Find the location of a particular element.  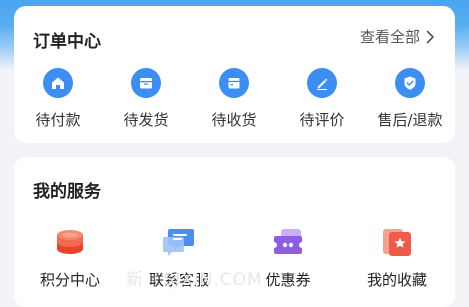

view-all-label: 查看全部 is located at coordinates (389, 37).